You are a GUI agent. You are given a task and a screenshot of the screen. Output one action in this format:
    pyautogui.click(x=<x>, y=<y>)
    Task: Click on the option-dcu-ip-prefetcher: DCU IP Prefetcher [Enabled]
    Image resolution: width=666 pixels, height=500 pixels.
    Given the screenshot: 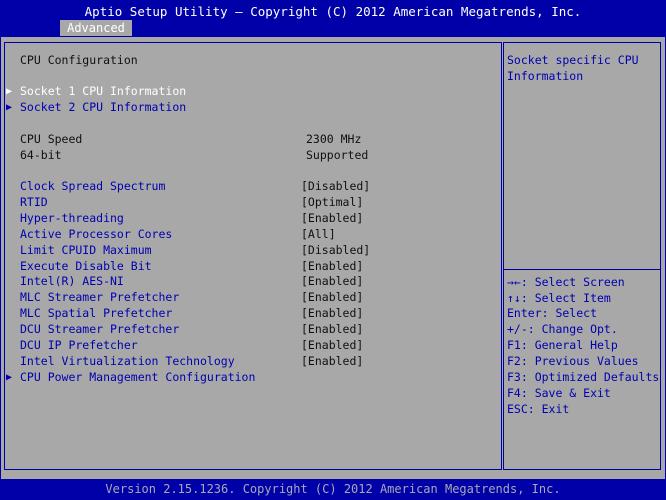 What is the action you would take?
    pyautogui.click(x=184, y=346)
    